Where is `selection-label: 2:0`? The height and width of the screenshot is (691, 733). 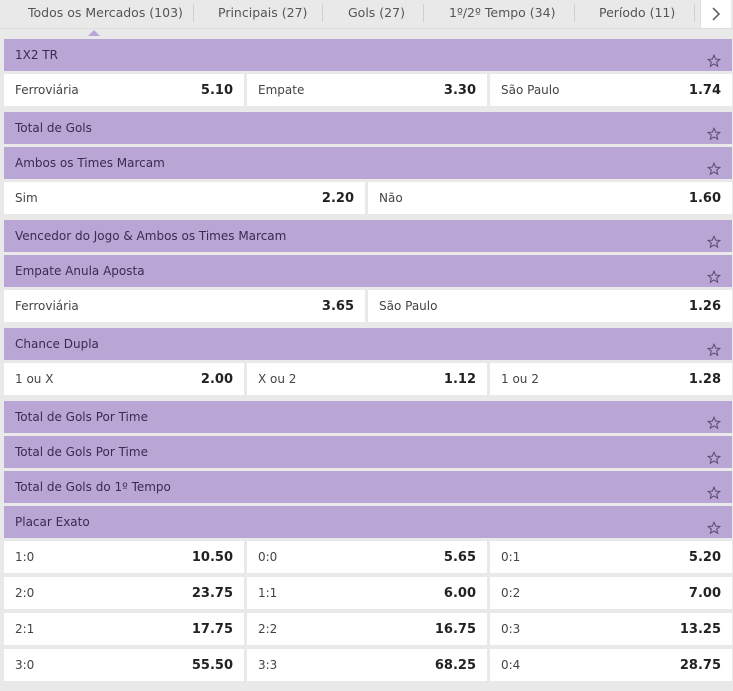 selection-label: 2:0 is located at coordinates (25, 593).